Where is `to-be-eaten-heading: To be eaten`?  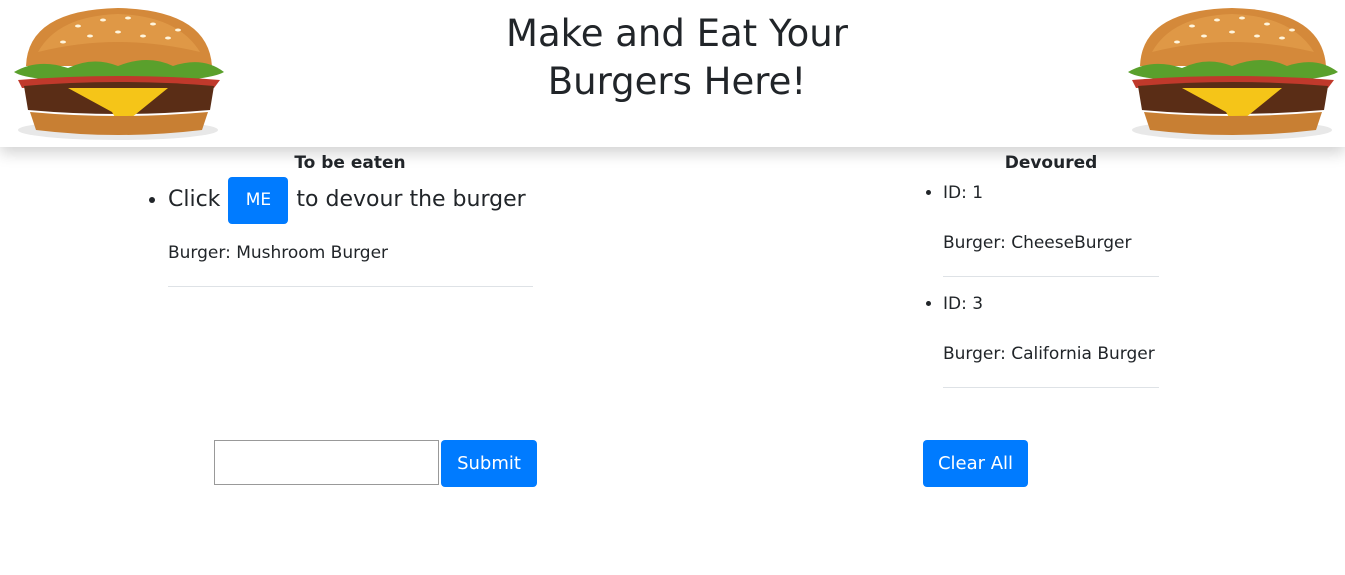 to-be-eaten-heading: To be eaten is located at coordinates (350, 163).